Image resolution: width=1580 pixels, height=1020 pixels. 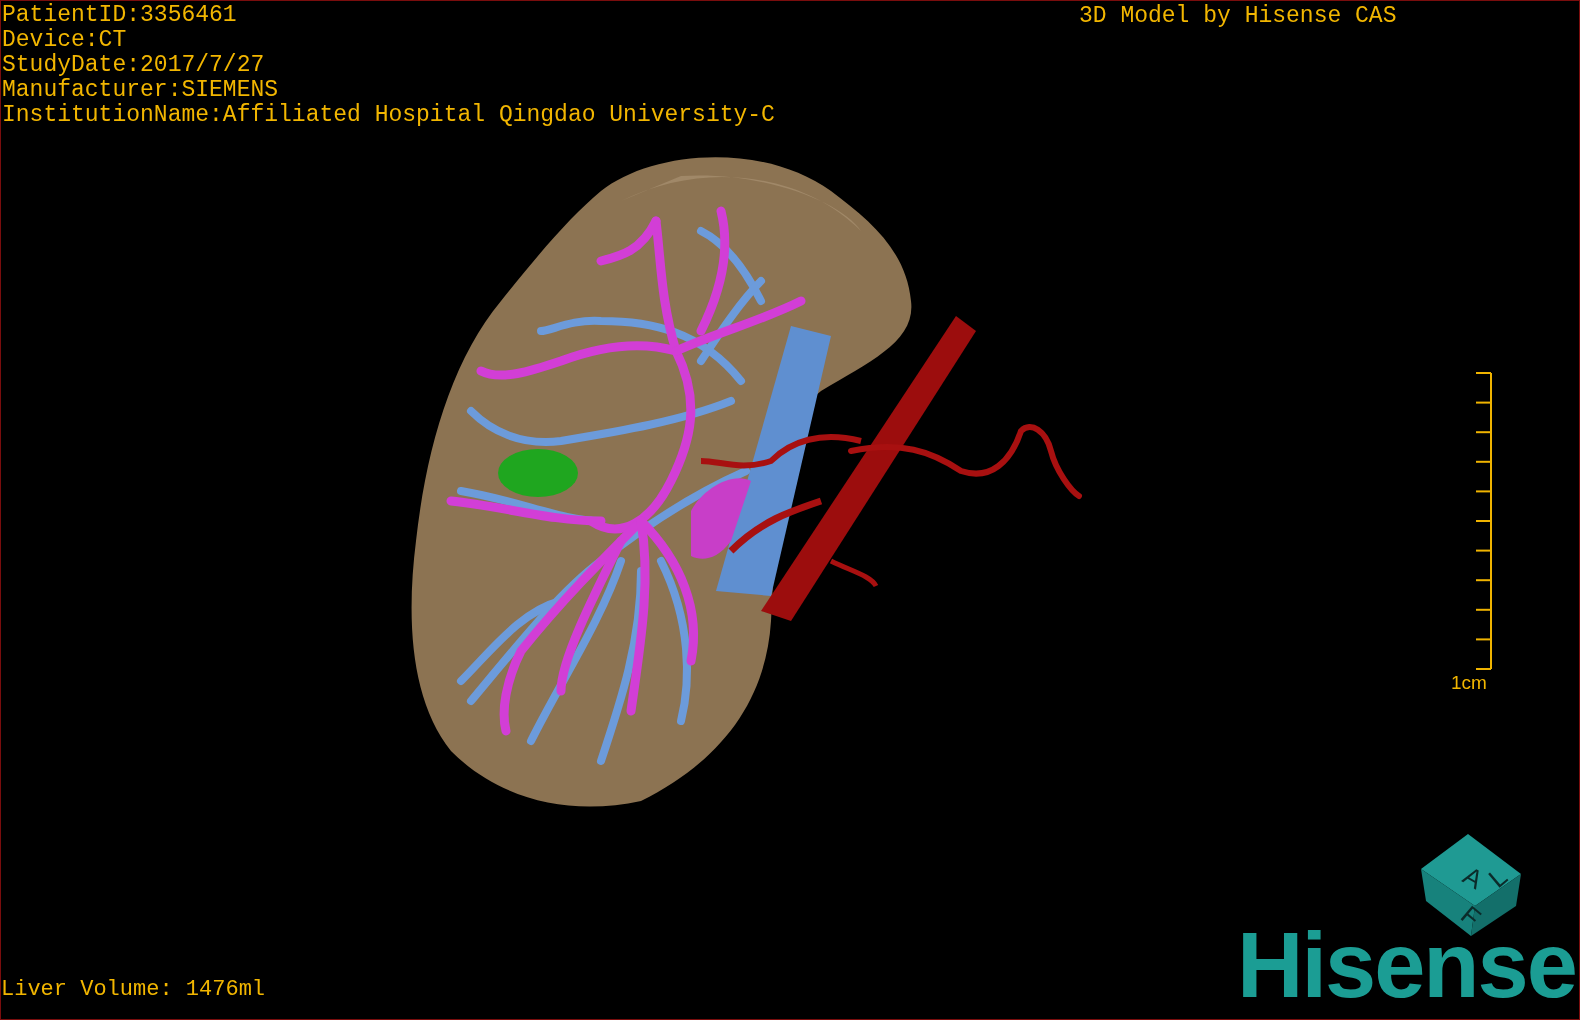 What do you see at coordinates (388, 115) in the screenshot?
I see `study-info-line: InstitutionName:Affiliated Hospital Qingdao University-C` at bounding box center [388, 115].